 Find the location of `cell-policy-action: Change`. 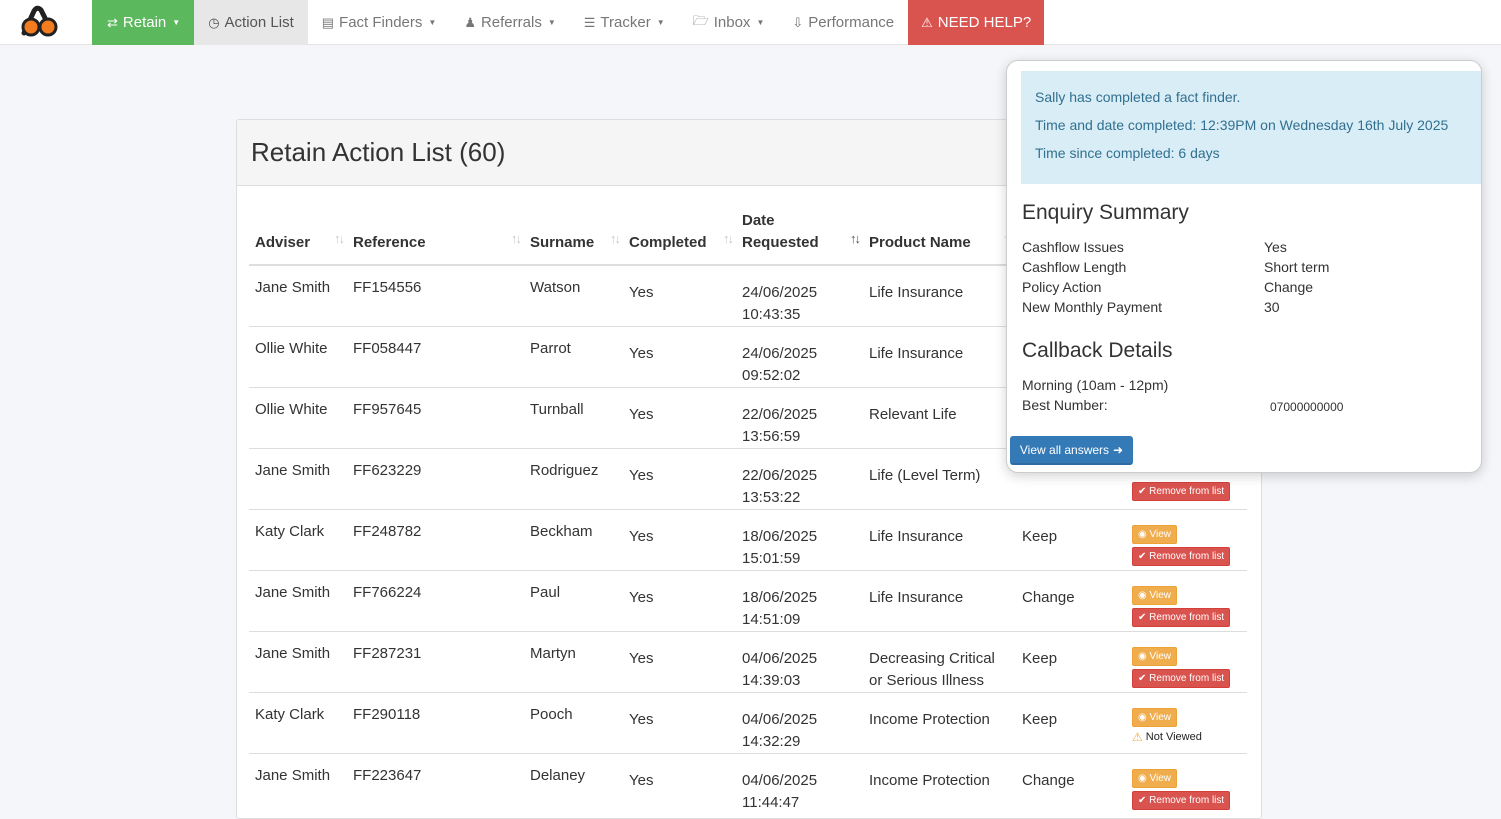

cell-policy-action: Change is located at coordinates (1071, 601).